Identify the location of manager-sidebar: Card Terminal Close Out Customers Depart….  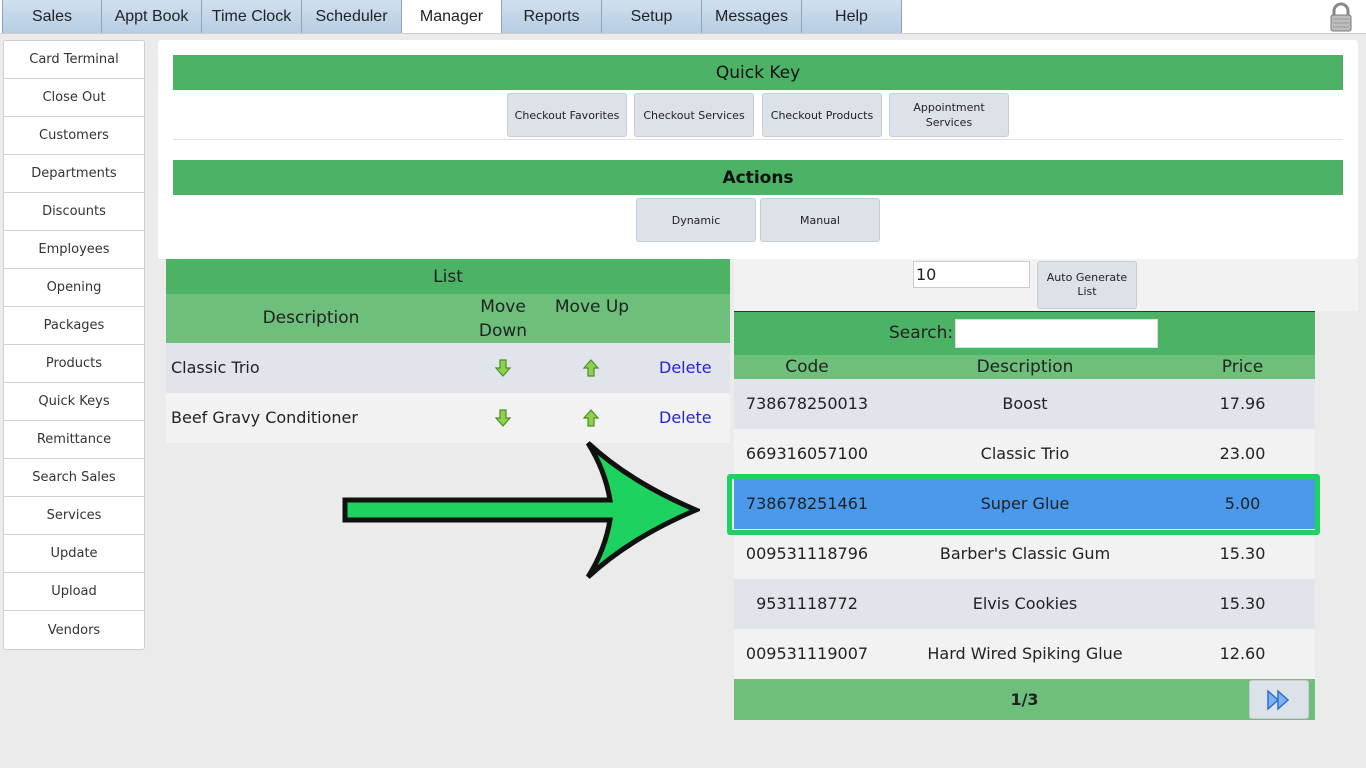
(74, 345).